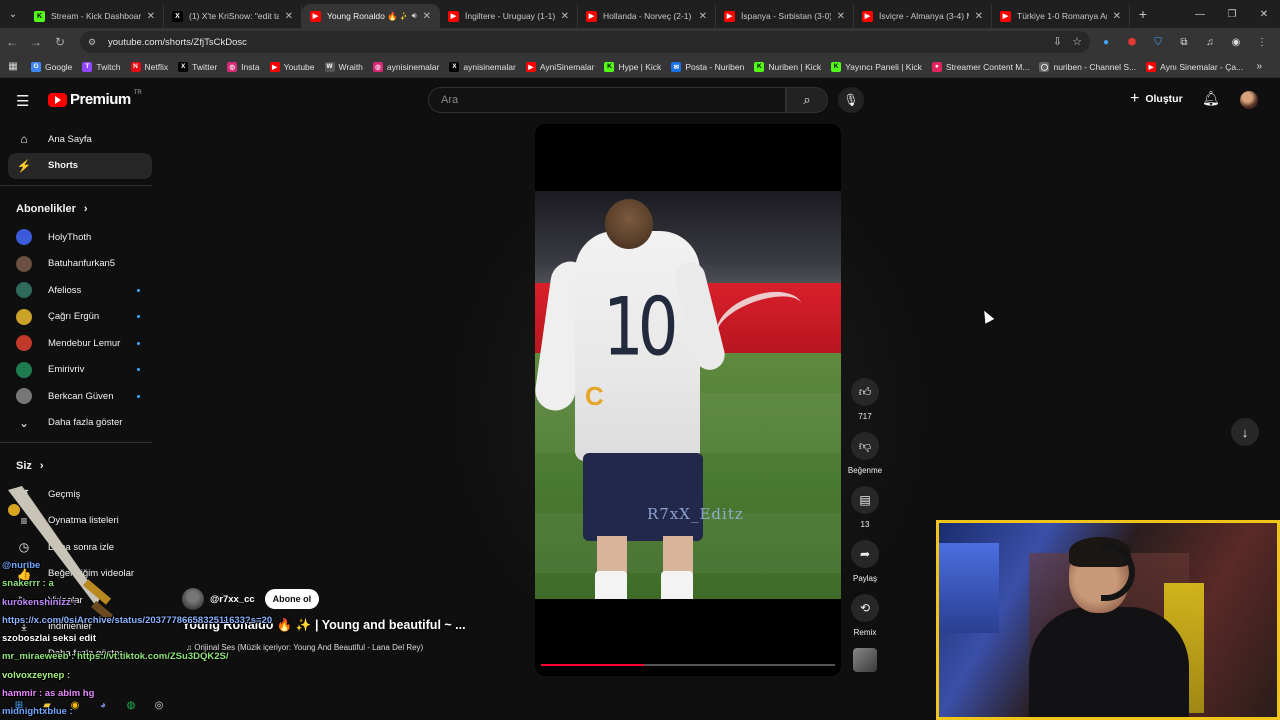 This screenshot has width=1280, height=720. I want to click on thumbs-up-icon: 👍︎, so click(865, 391).